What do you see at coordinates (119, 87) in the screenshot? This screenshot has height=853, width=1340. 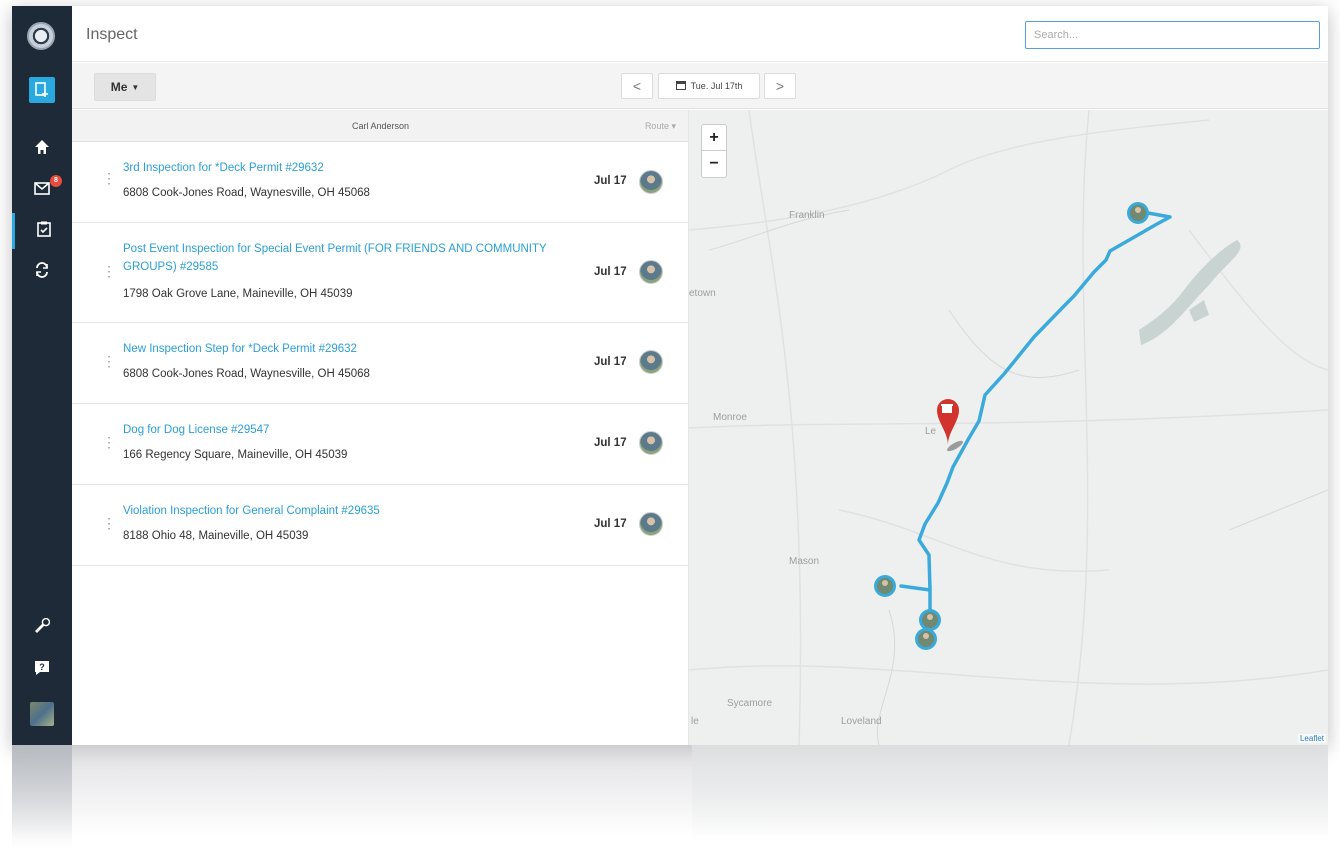 I see `assignee-label: Me` at bounding box center [119, 87].